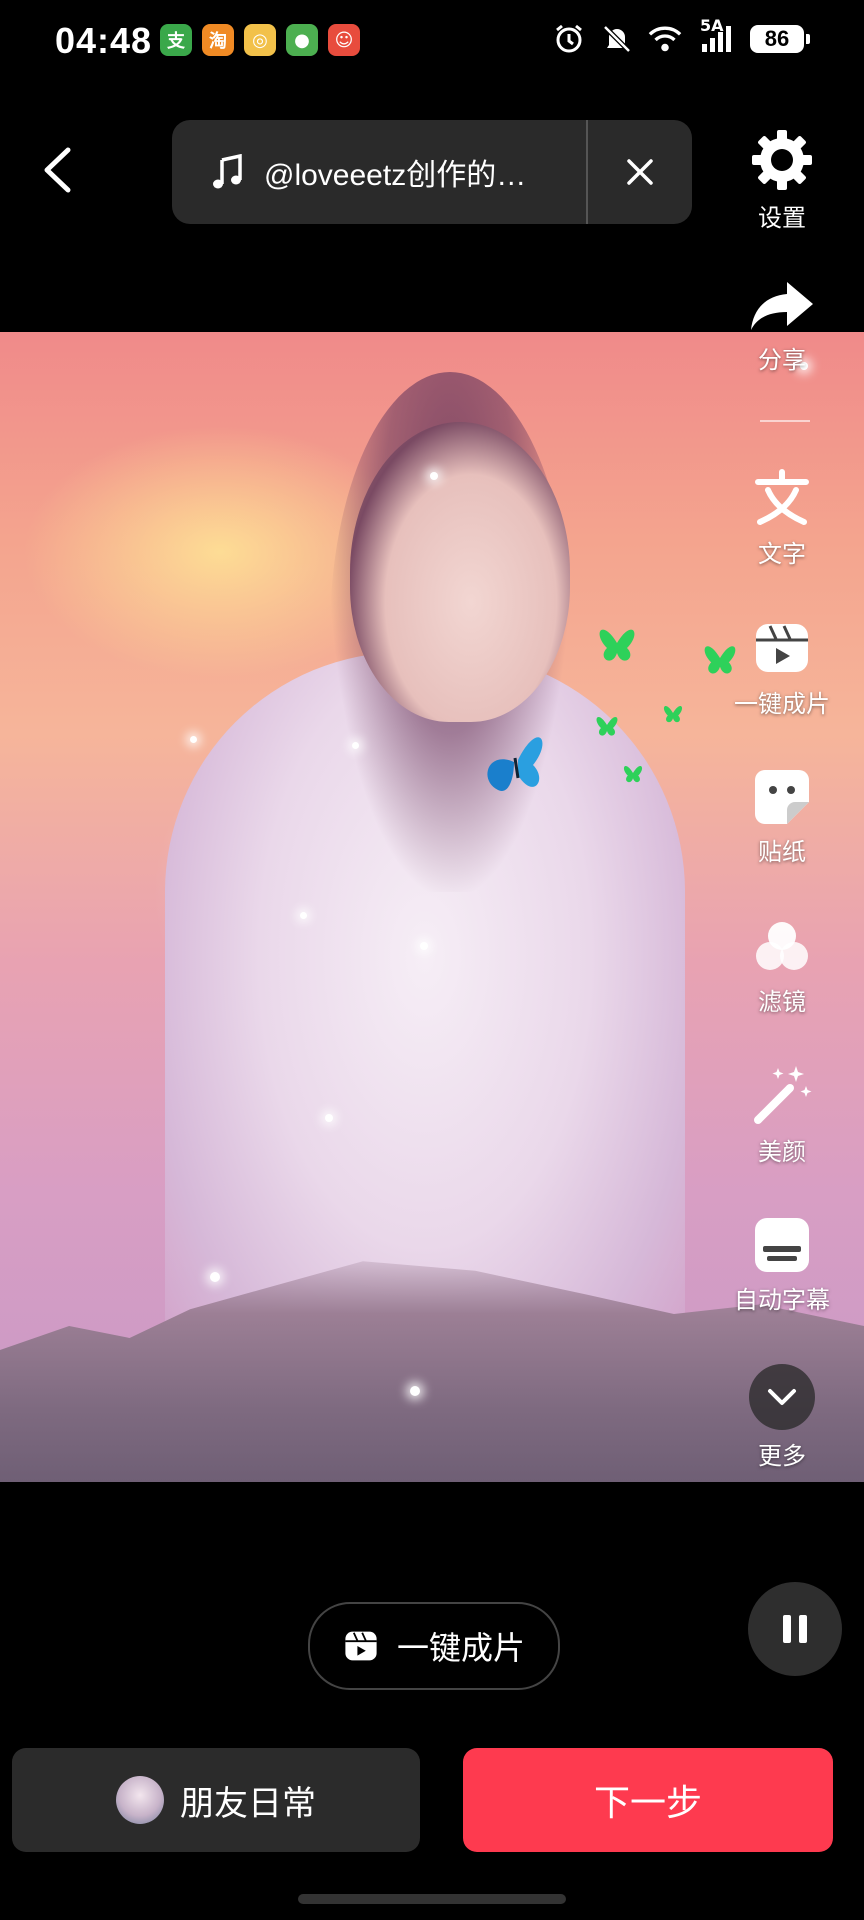  Describe the element at coordinates (460, 572) in the screenshot. I see `preview-face` at that location.